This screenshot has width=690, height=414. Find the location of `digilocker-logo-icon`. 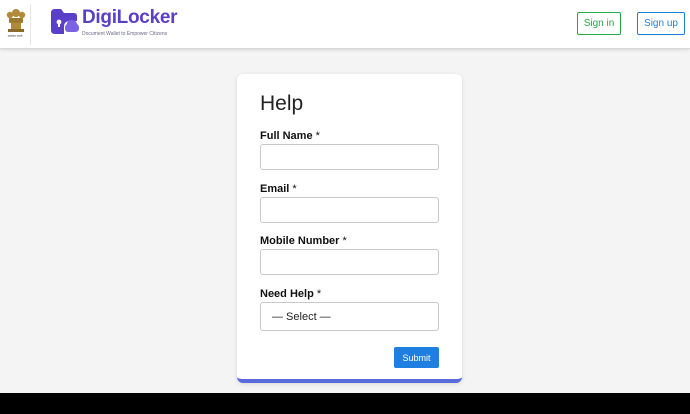

digilocker-logo-icon is located at coordinates (64, 22).